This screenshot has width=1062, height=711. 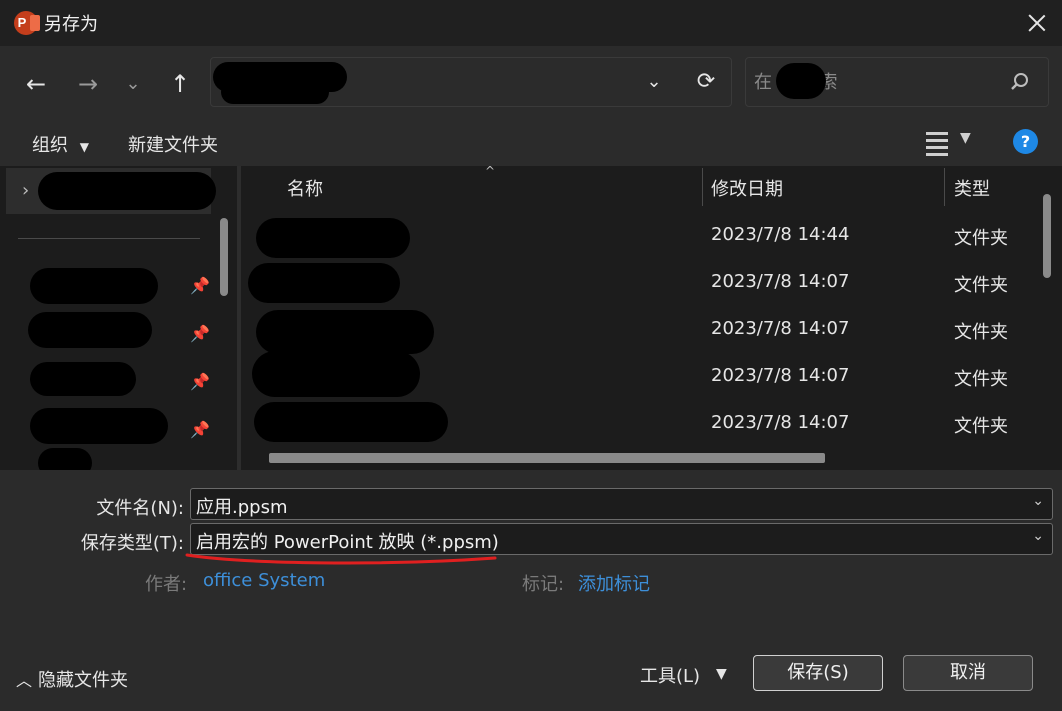 I want to click on navigation-pane: › 📌 📌 📌 📌, so click(x=120, y=322).